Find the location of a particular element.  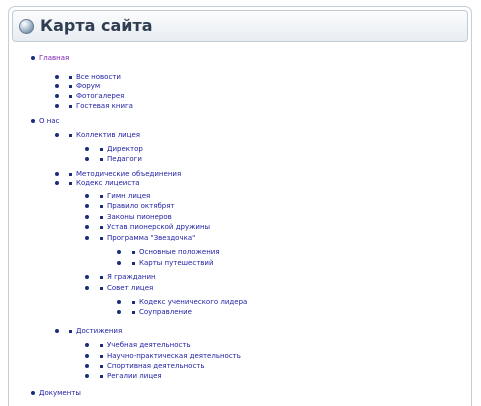

sitemap-link-wrapper: Законы пионеров is located at coordinates (139, 217).